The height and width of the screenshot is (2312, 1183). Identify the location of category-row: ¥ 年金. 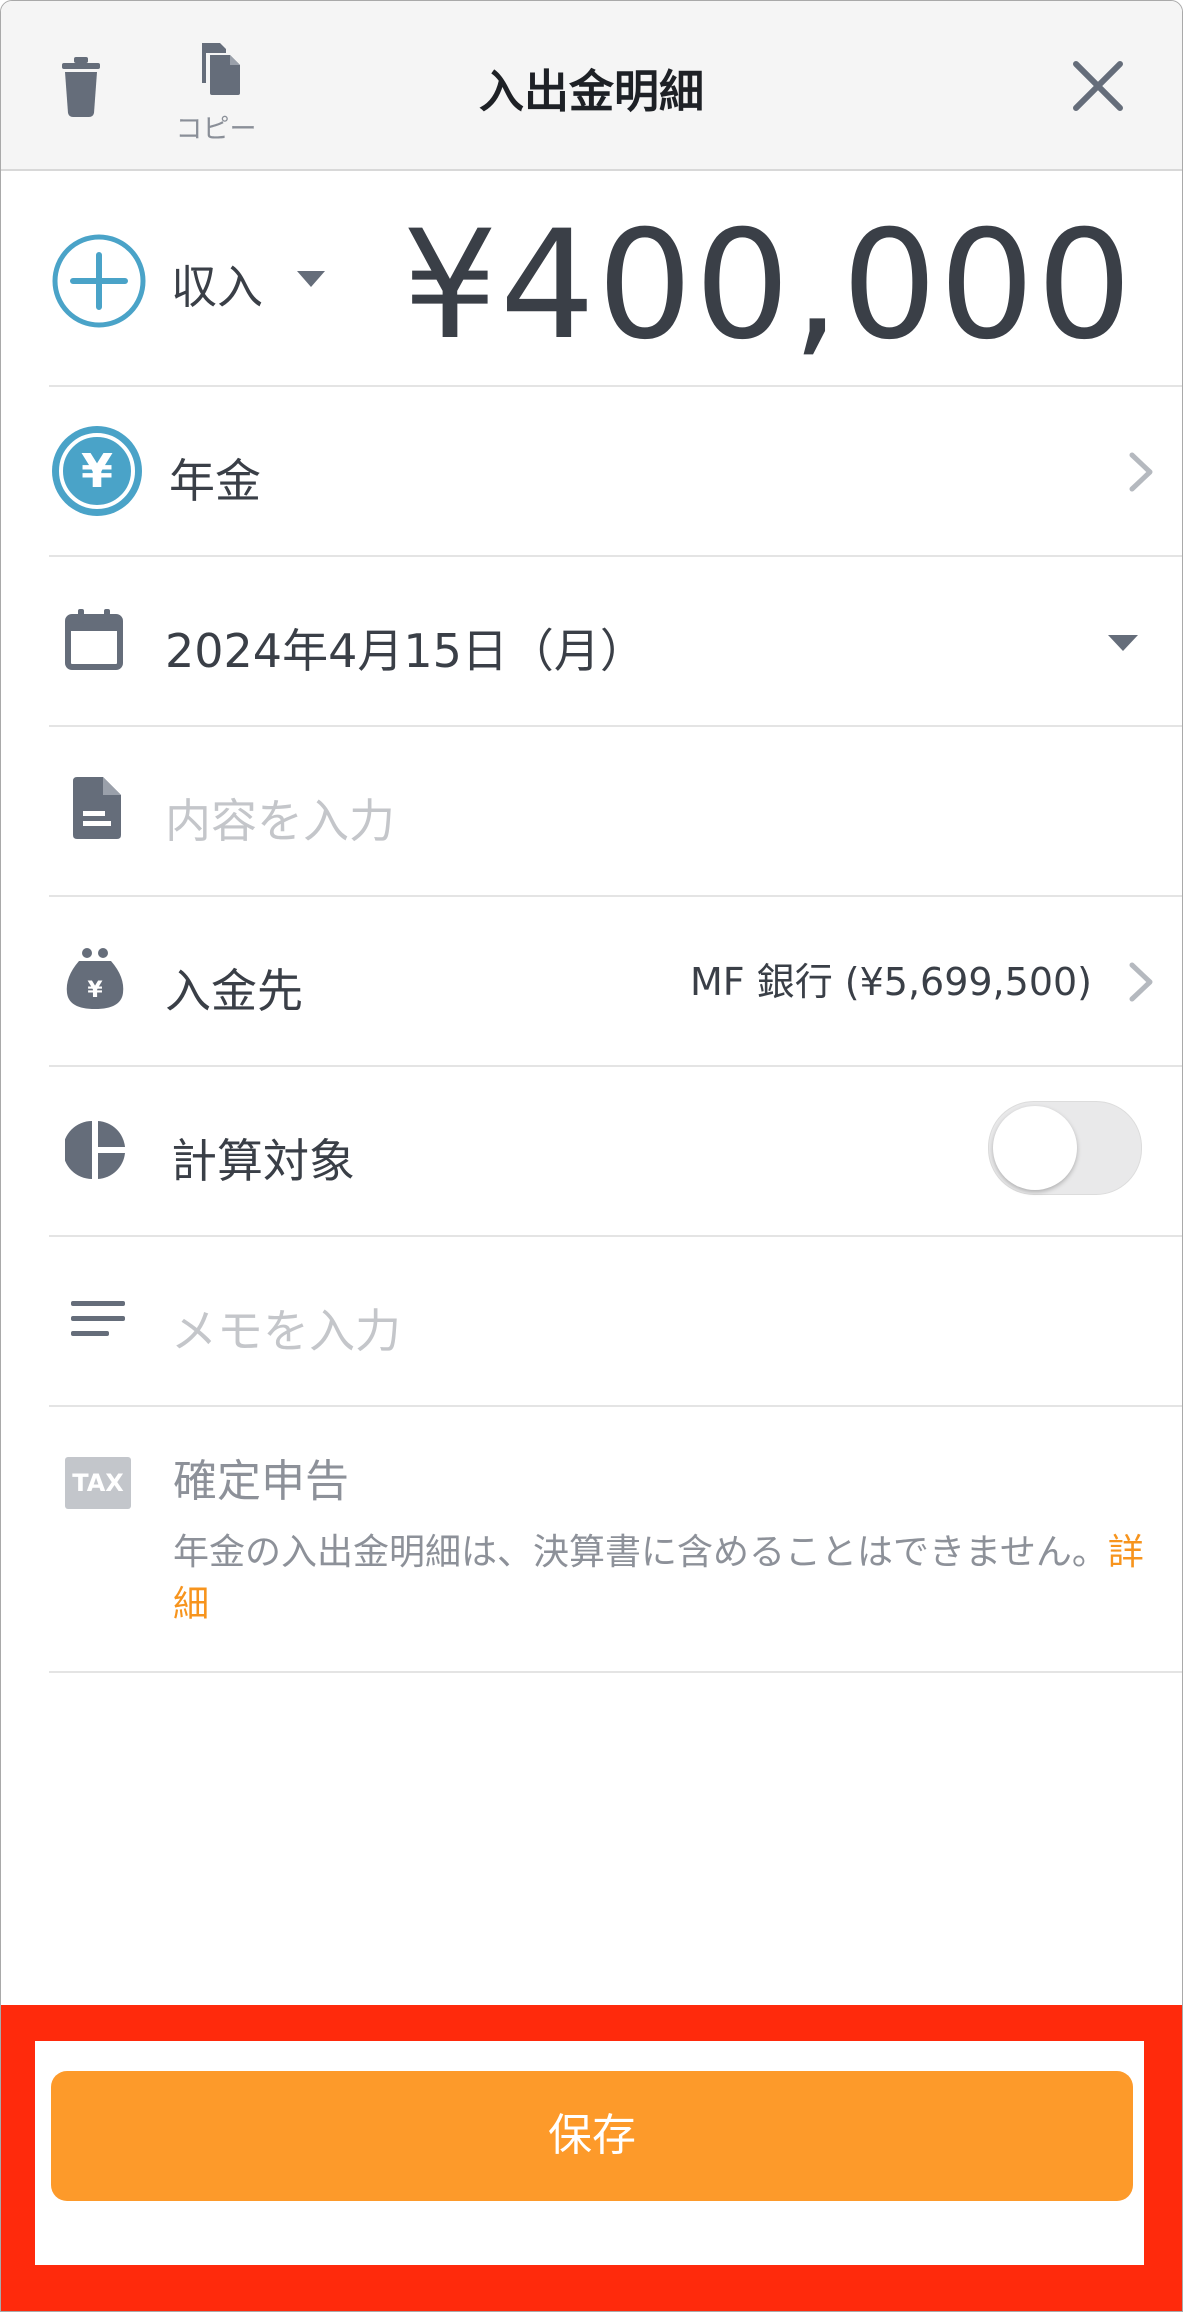
(615, 472).